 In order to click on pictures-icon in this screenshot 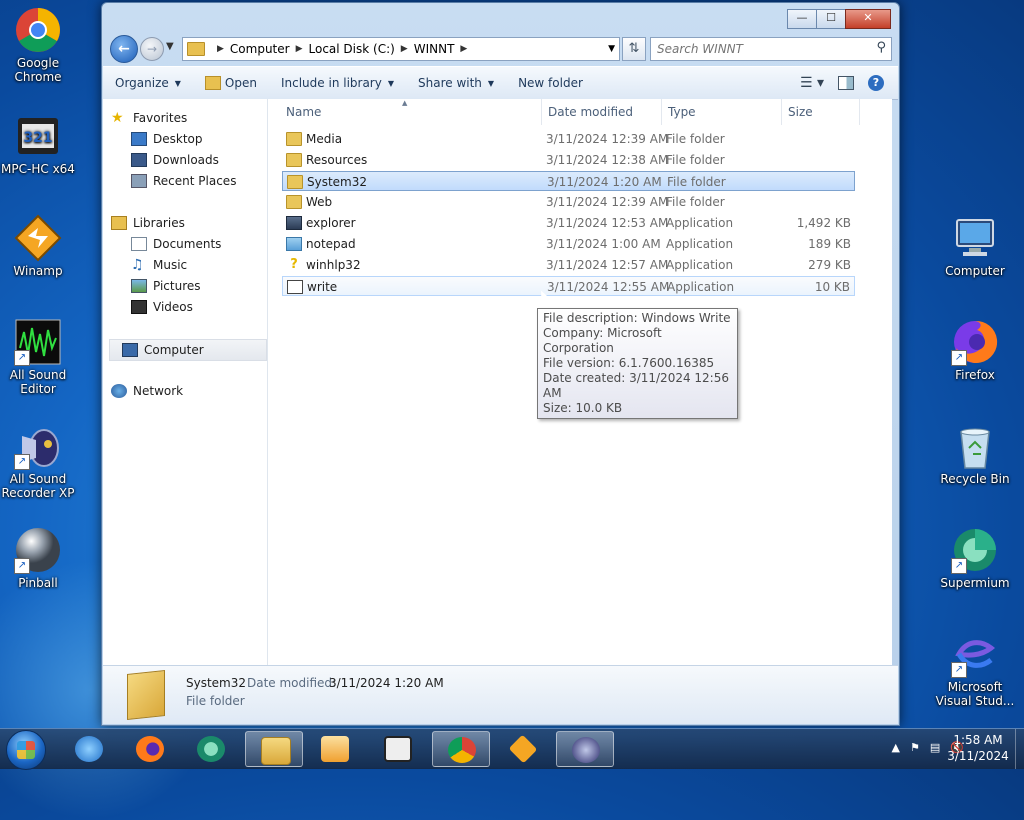, I will do `click(139, 286)`.